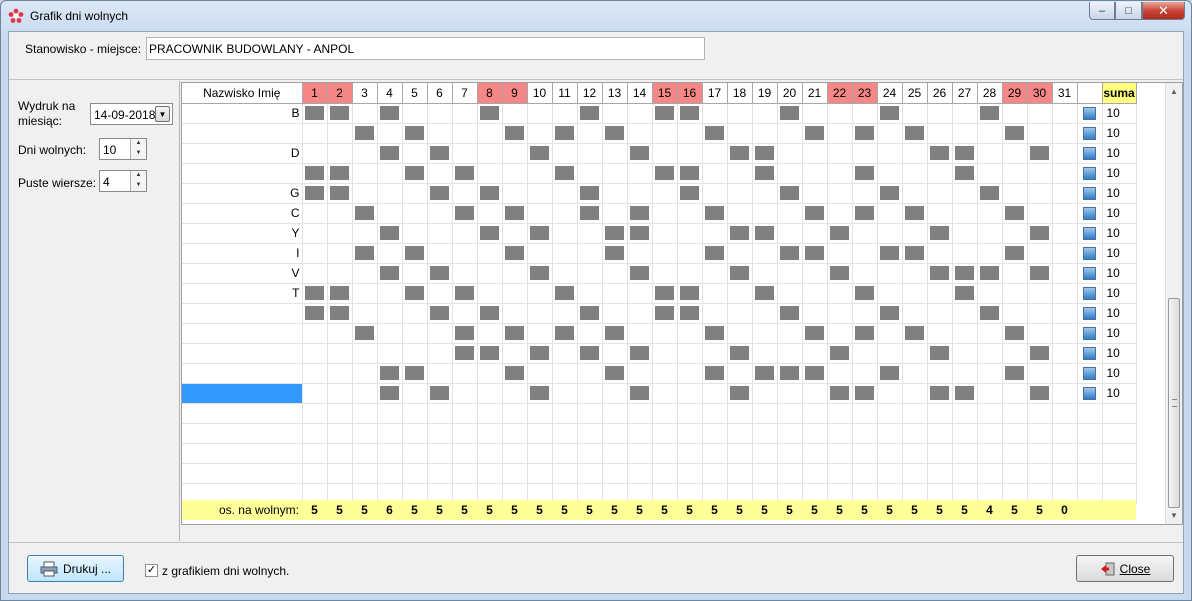 This screenshot has width=1192, height=601. What do you see at coordinates (390, 93) in the screenshot?
I see `column-header-day: 4` at bounding box center [390, 93].